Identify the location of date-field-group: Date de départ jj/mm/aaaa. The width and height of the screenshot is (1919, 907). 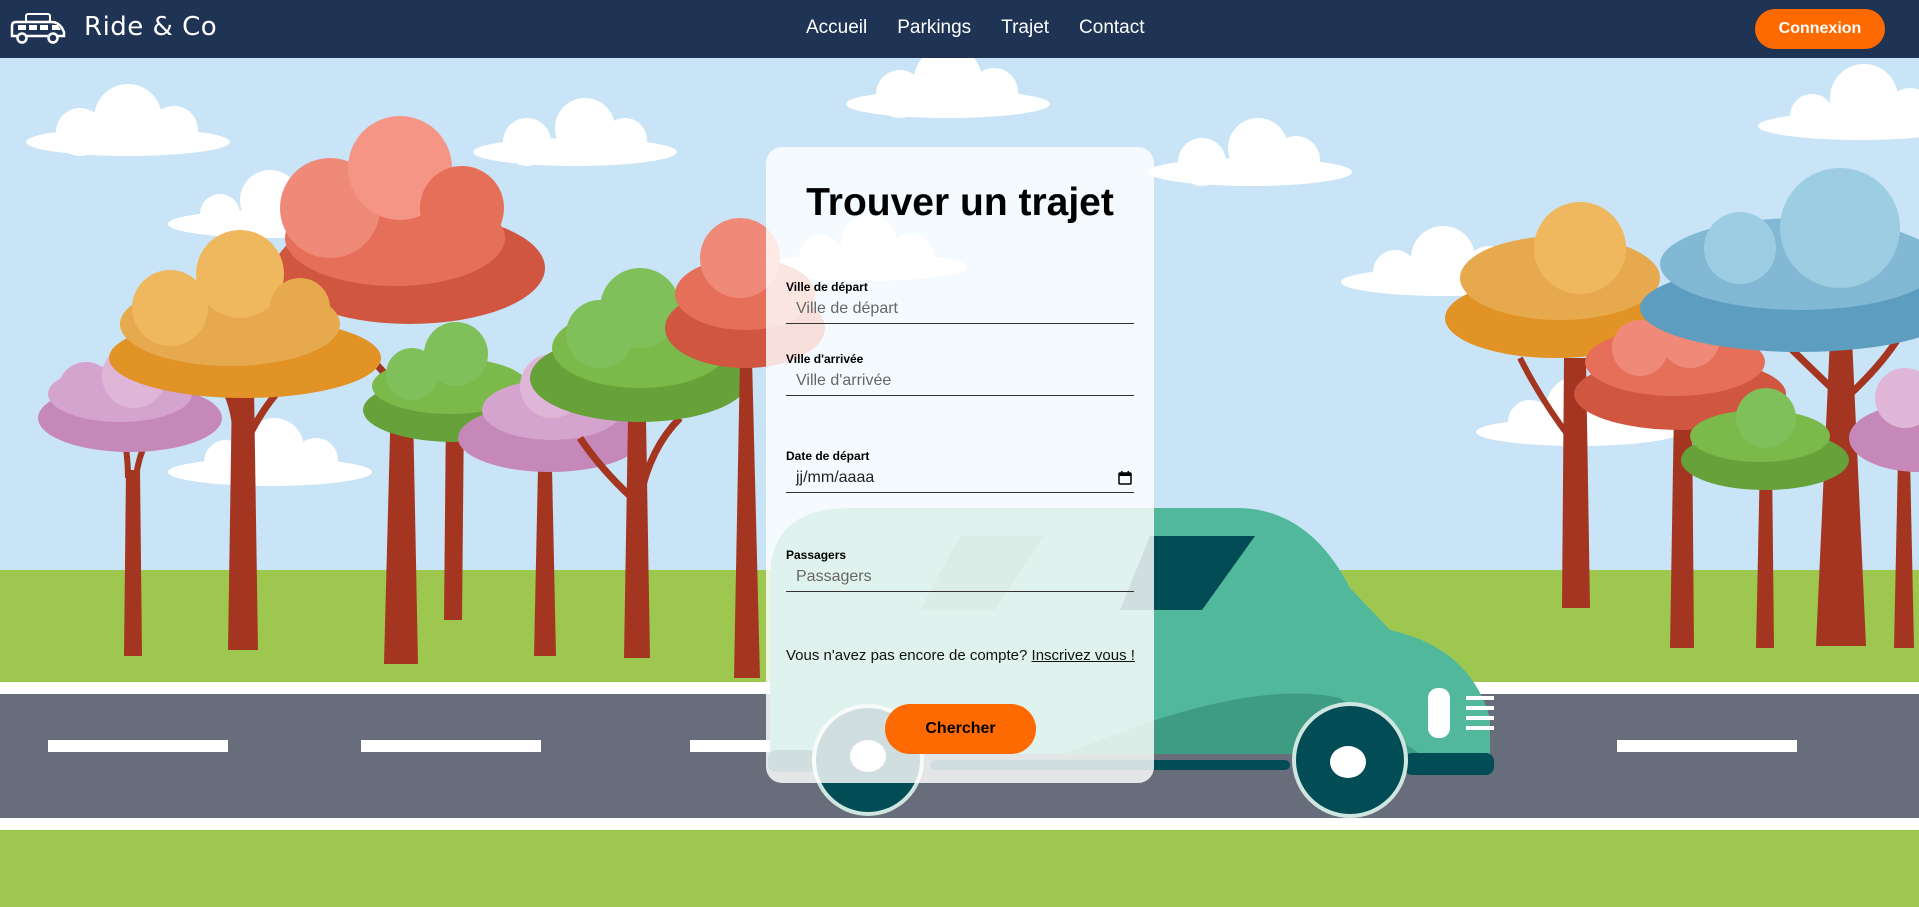
(960, 471).